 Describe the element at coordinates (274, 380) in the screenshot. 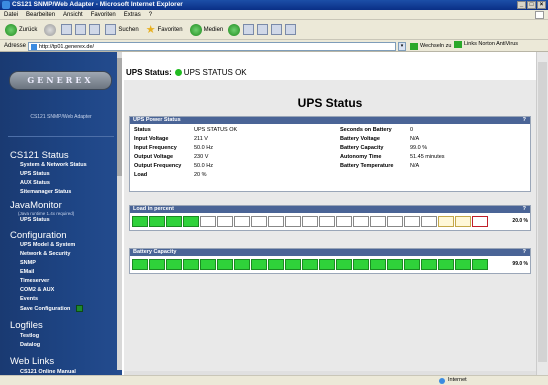

I see `status-bar: Internet` at that location.